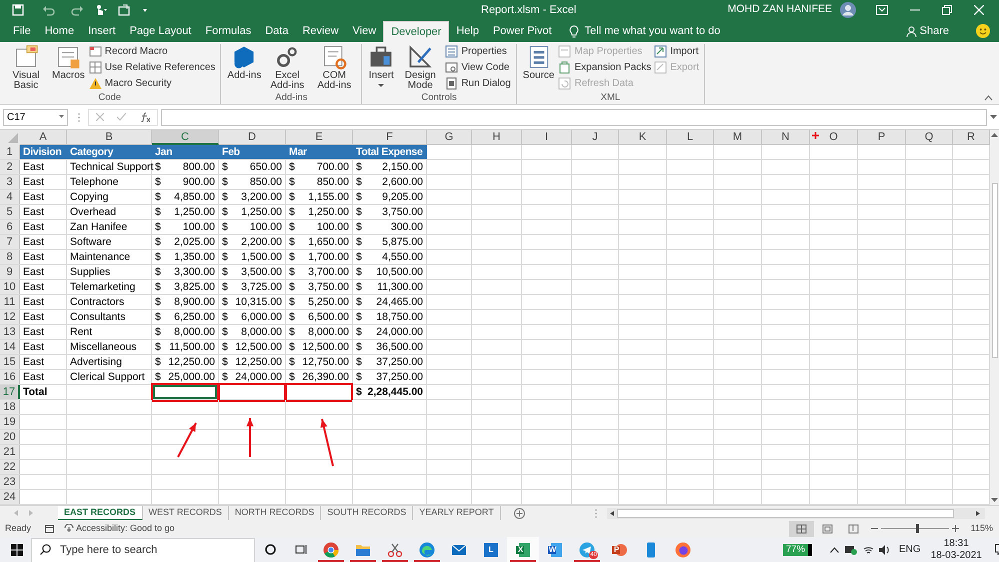  What do you see at coordinates (125, 529) in the screenshot?
I see `accessibility-status: Accessibility: Good to go` at bounding box center [125, 529].